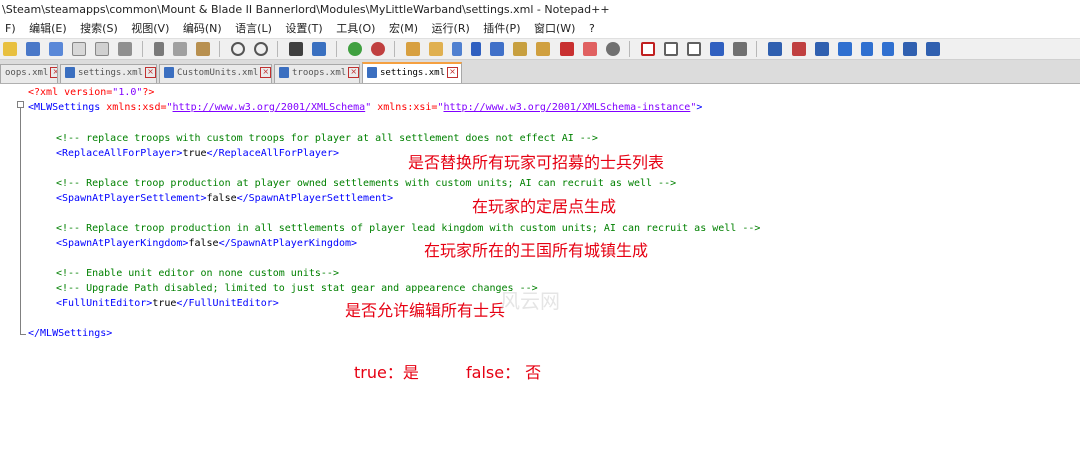 The height and width of the screenshot is (458, 1080). Describe the element at coordinates (451, 29) in the screenshot. I see `menu-run: 运行(R)` at that location.